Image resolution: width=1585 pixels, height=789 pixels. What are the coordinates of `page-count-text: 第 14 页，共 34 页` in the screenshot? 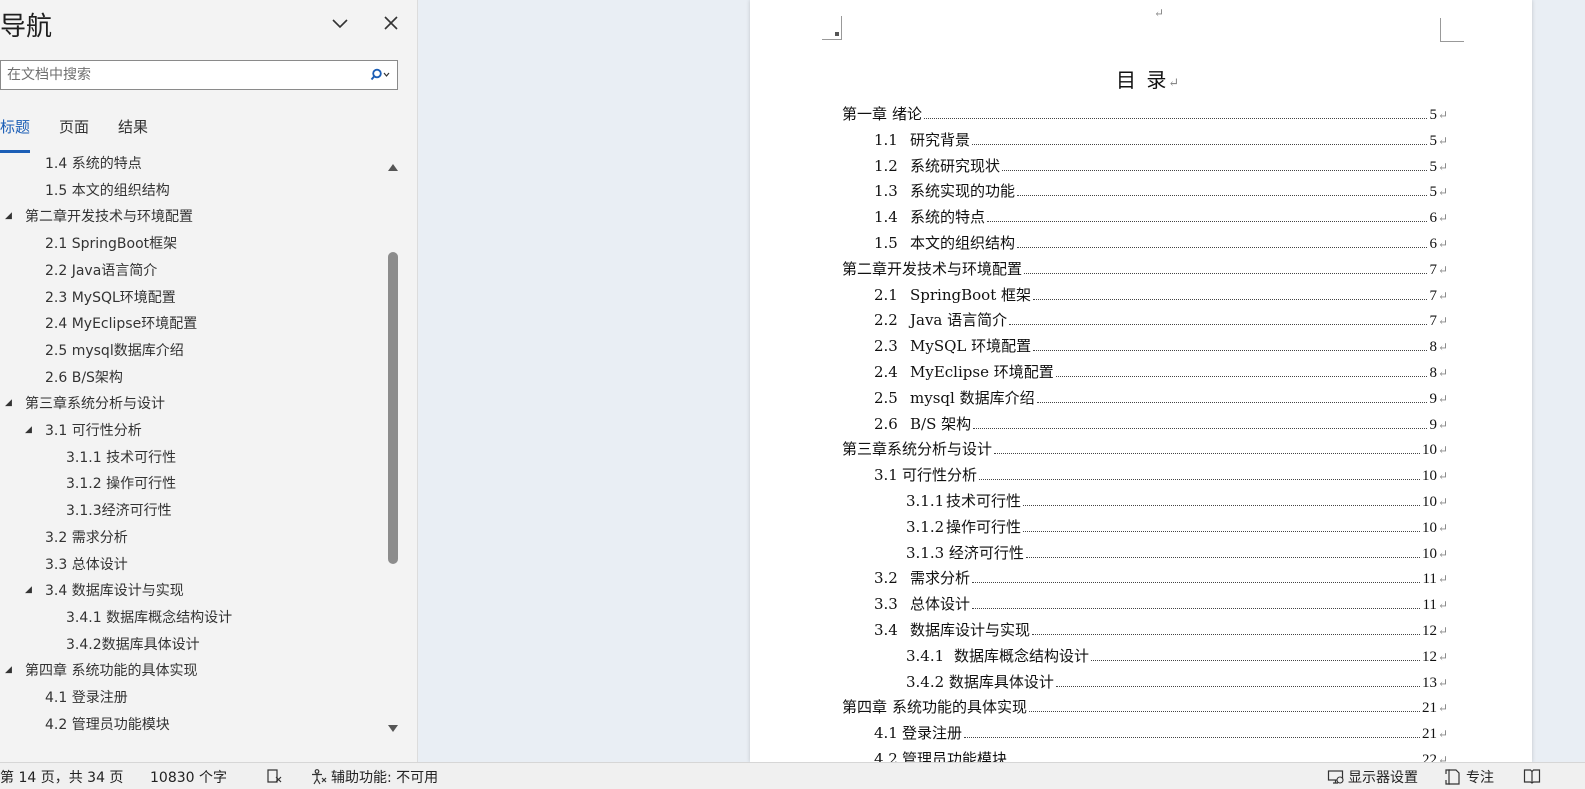 It's located at (62, 778).